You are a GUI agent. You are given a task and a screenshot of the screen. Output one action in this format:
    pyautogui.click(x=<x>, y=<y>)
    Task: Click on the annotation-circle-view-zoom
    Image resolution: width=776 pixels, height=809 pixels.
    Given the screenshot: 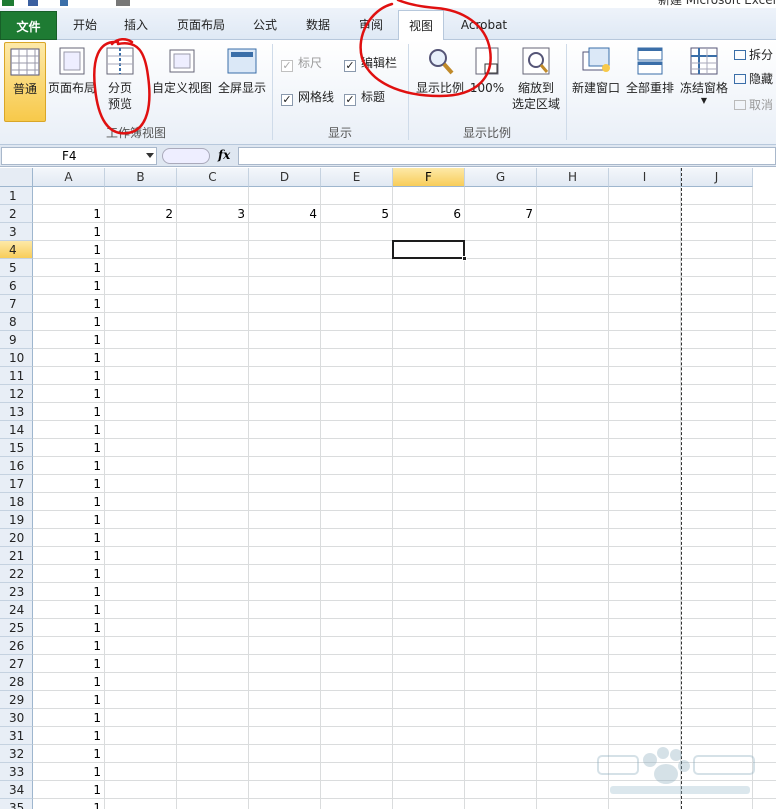 What is the action you would take?
    pyautogui.click(x=425, y=49)
    